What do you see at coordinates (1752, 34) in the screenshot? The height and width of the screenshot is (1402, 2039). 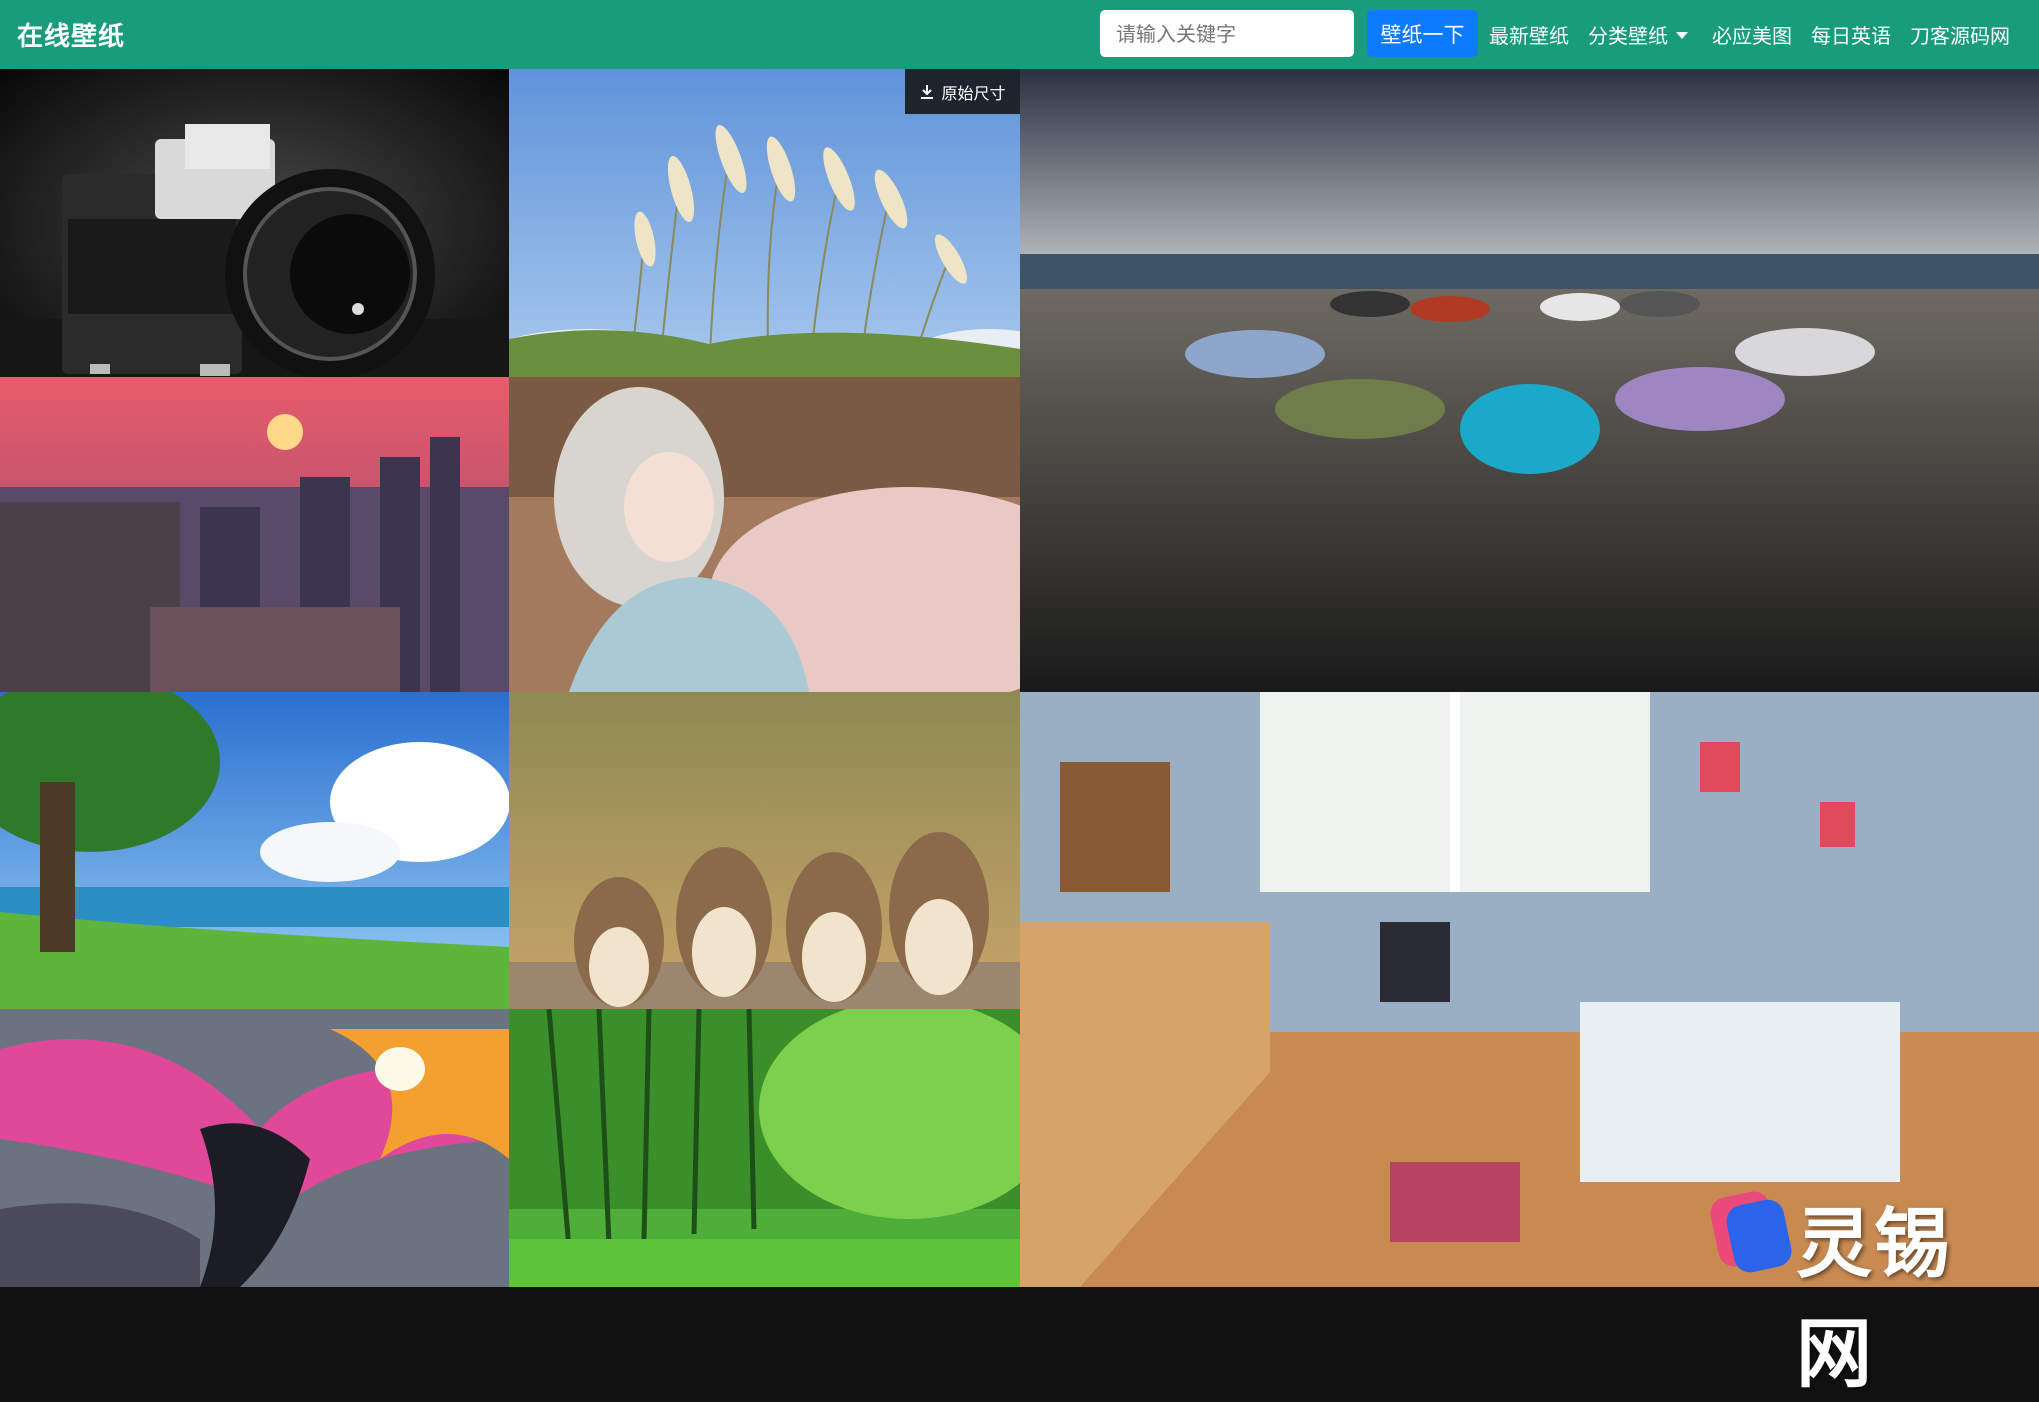 I see `nav-bing-images: 必应美图` at bounding box center [1752, 34].